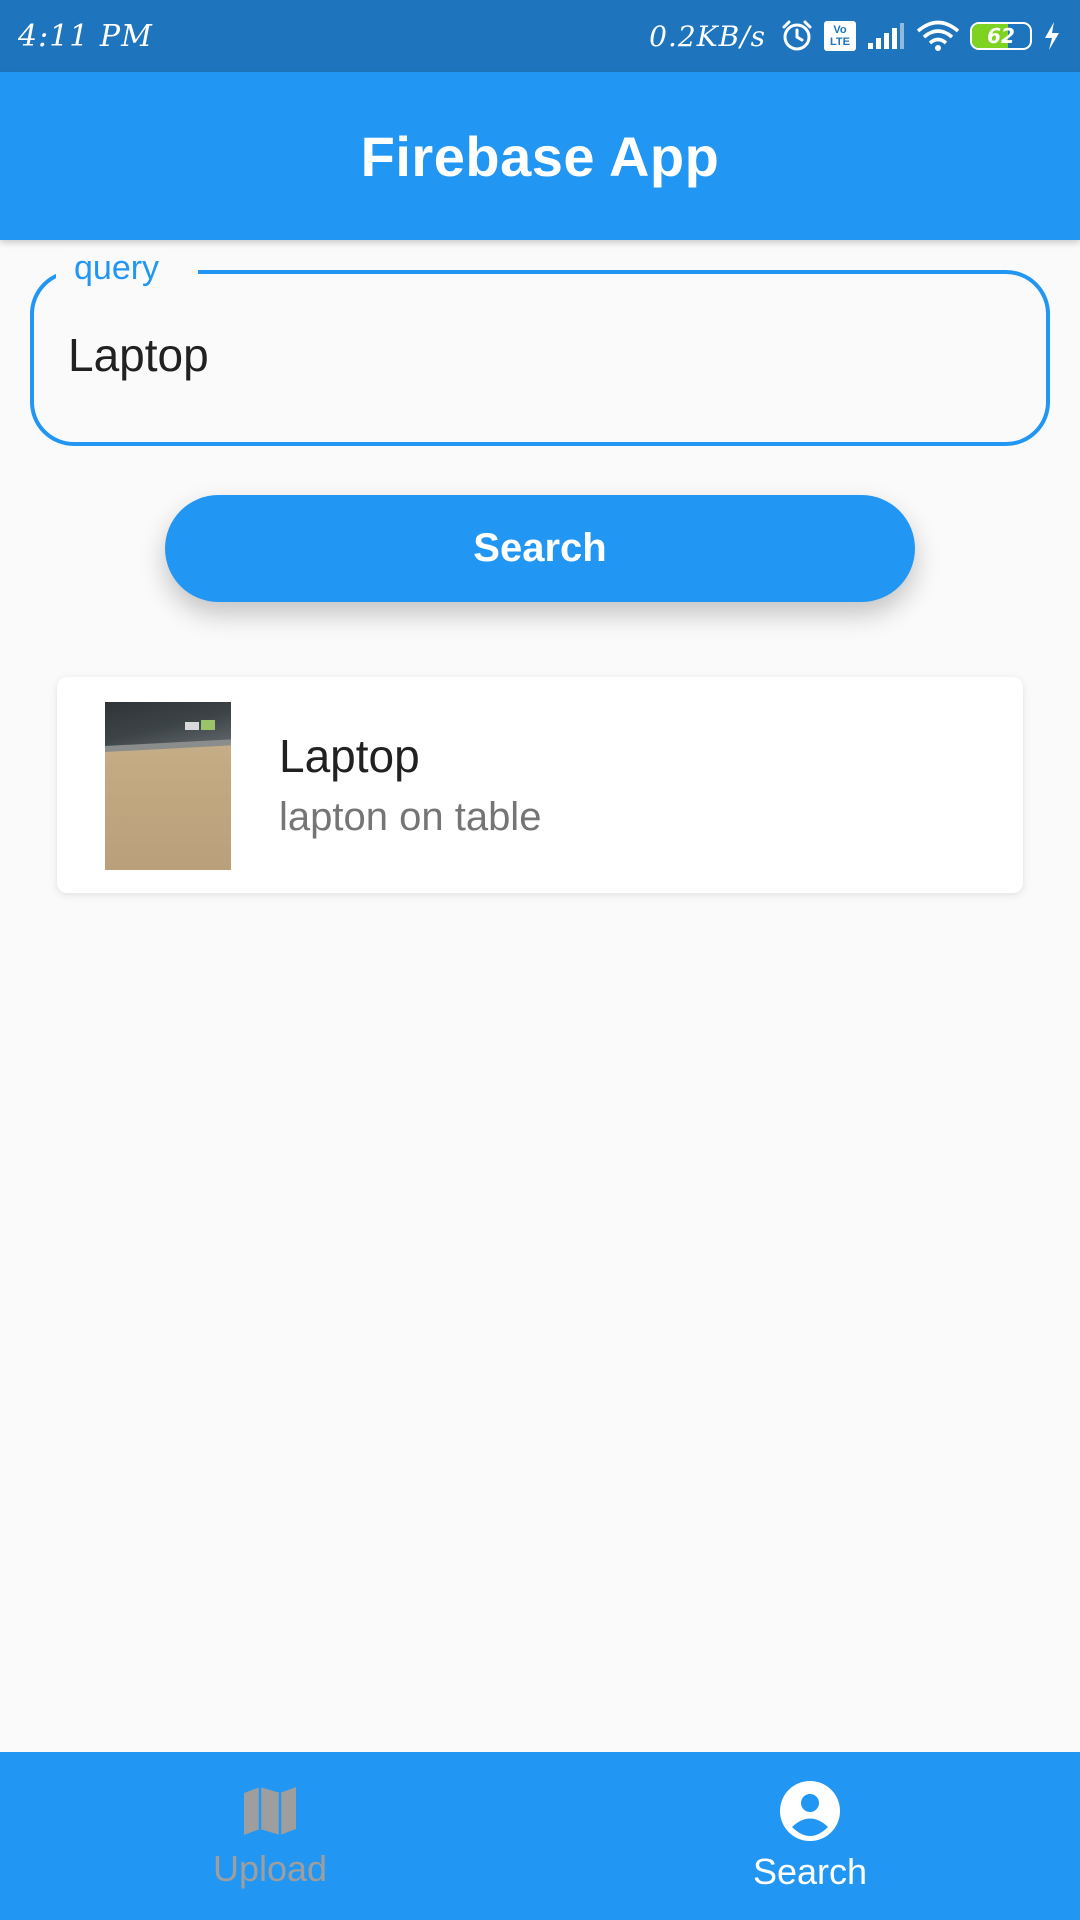 This screenshot has height=1920, width=1080. I want to click on signal-icon, so click(886, 36).